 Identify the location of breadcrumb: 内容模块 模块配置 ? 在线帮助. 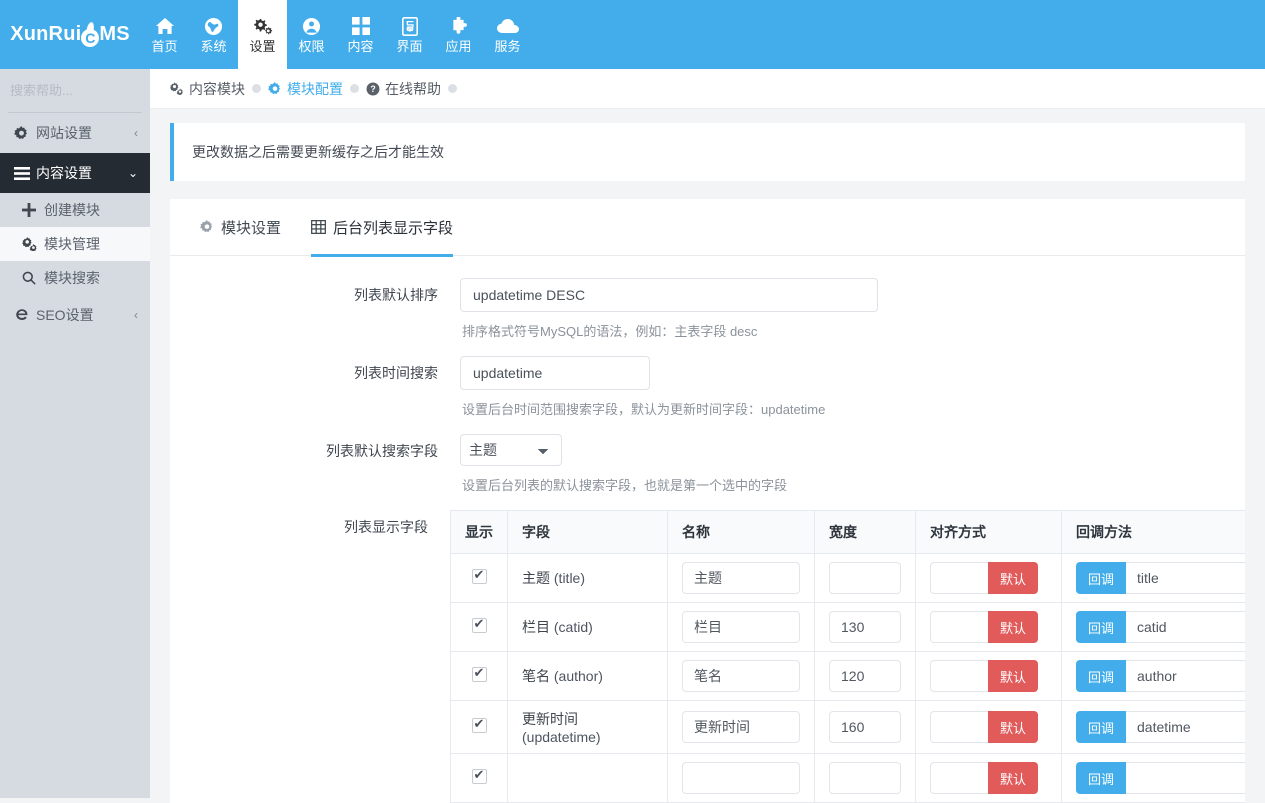
(707, 89).